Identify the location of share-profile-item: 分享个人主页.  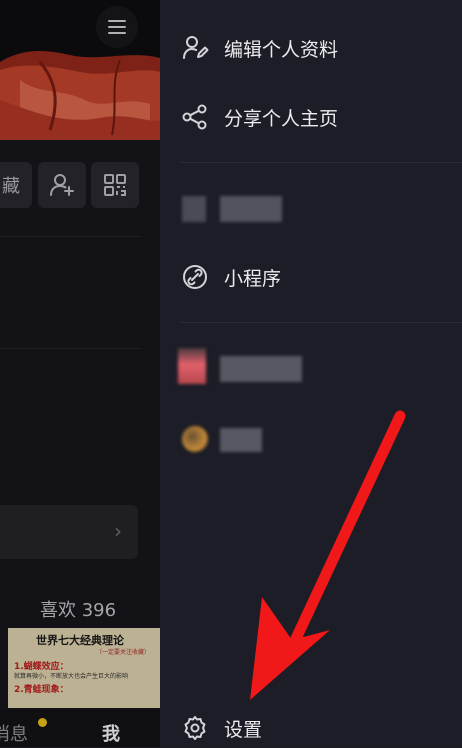
(259, 117).